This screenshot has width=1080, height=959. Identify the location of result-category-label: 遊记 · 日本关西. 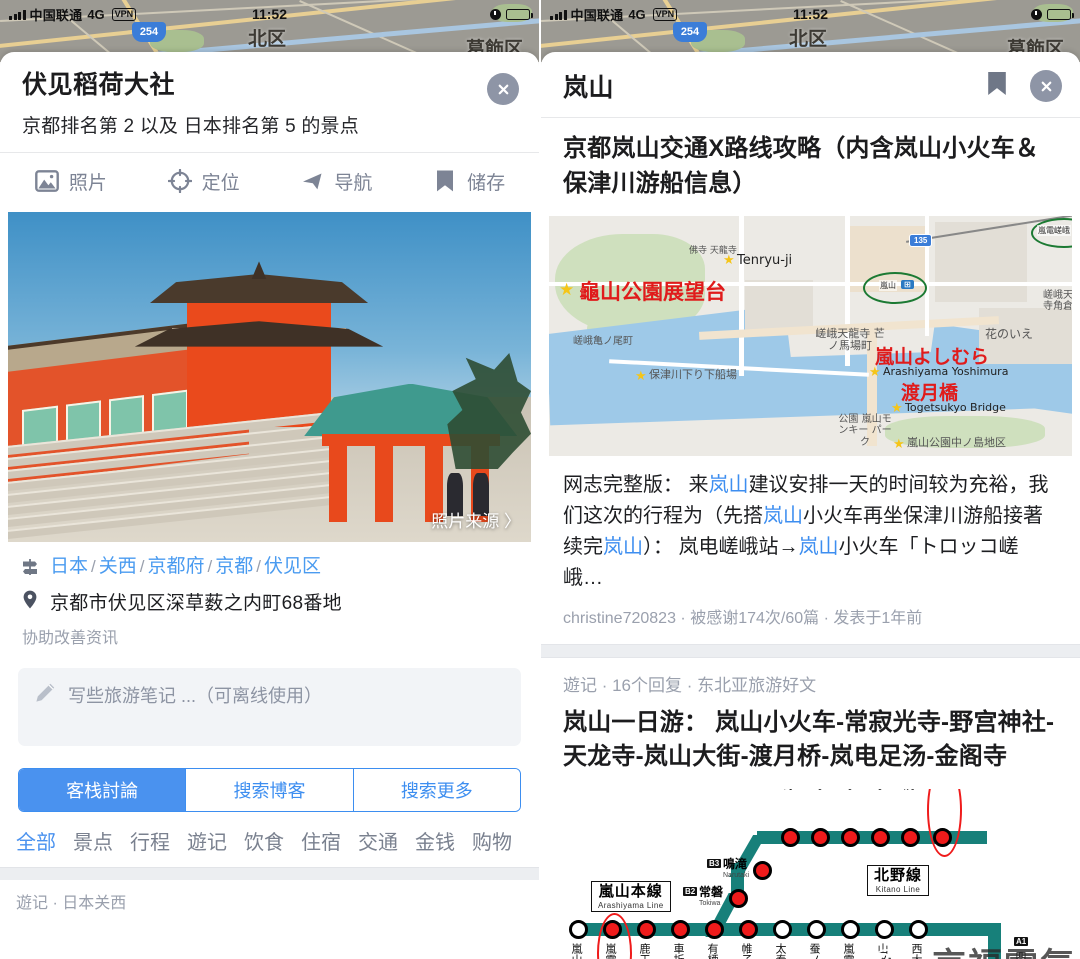
(71, 903).